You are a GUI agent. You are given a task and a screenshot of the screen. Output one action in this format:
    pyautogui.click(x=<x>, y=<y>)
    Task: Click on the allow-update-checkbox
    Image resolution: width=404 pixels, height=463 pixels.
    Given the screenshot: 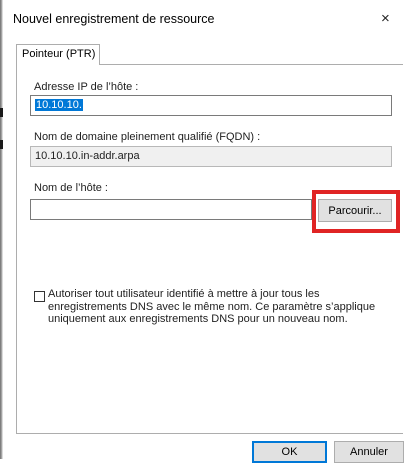 What is the action you would take?
    pyautogui.click(x=39, y=296)
    